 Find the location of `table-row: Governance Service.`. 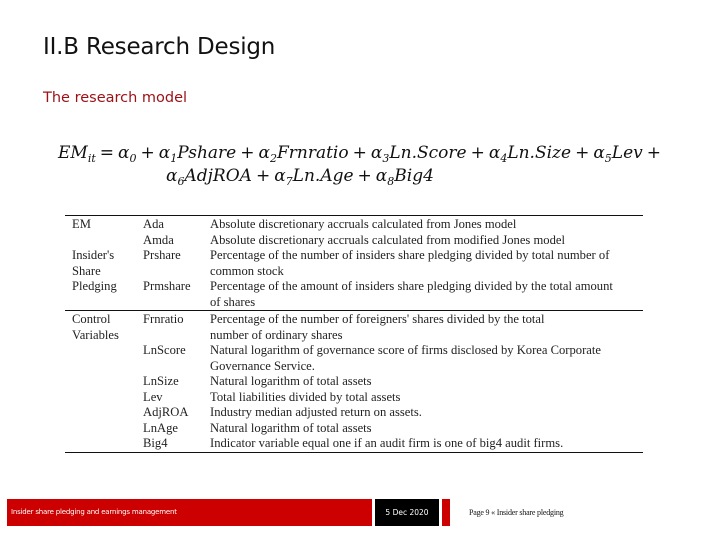

table-row: Governance Service. is located at coordinates (354, 367).